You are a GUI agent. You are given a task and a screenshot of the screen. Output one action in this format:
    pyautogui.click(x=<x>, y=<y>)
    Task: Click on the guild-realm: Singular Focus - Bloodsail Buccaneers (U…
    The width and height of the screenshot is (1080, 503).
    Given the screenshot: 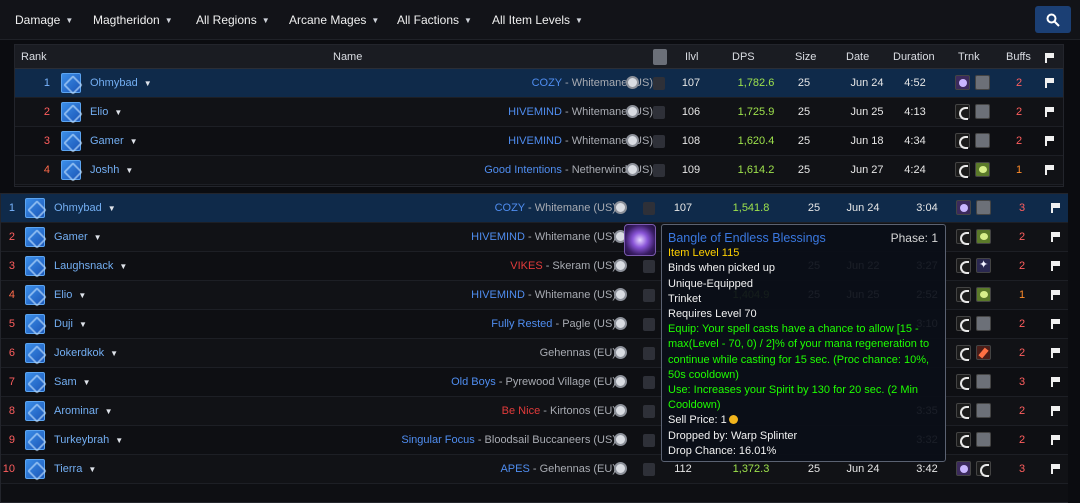 What is the action you would take?
    pyautogui.click(x=508, y=440)
    